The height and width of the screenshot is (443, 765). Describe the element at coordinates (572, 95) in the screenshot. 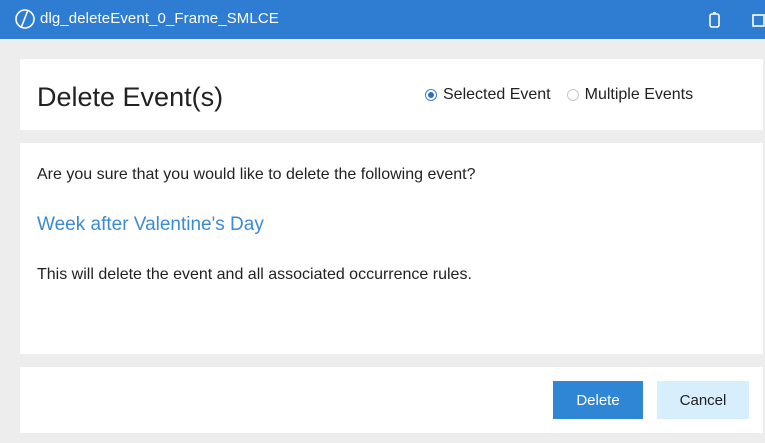

I see `radio-multiple-indicator` at that location.